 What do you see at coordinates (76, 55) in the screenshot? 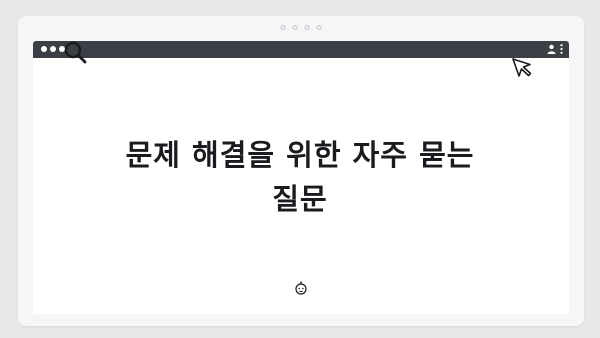
I see `search-icon` at bounding box center [76, 55].